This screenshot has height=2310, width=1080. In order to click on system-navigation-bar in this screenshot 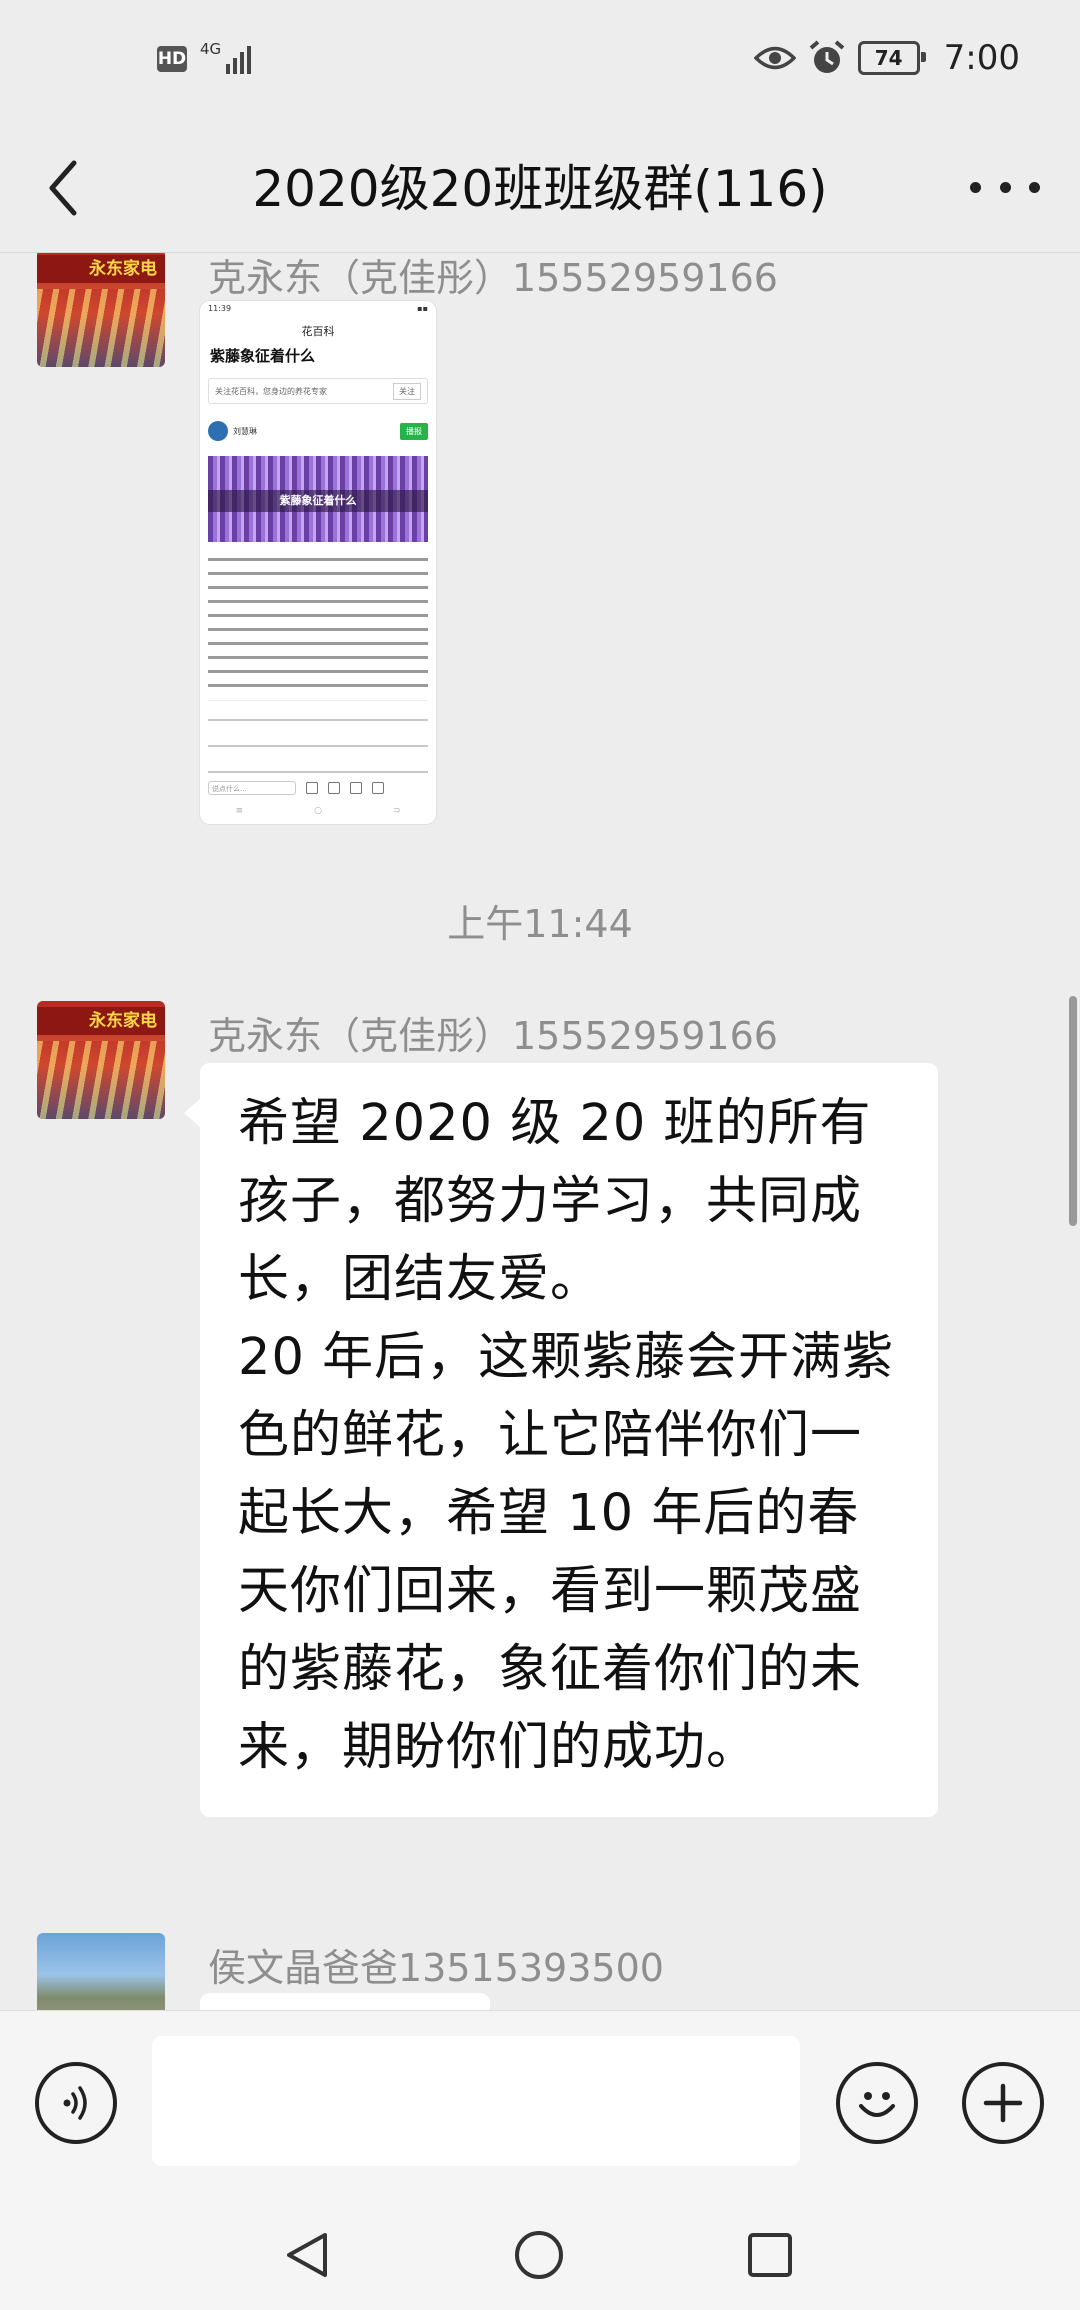, I will do `click(540, 2252)`.